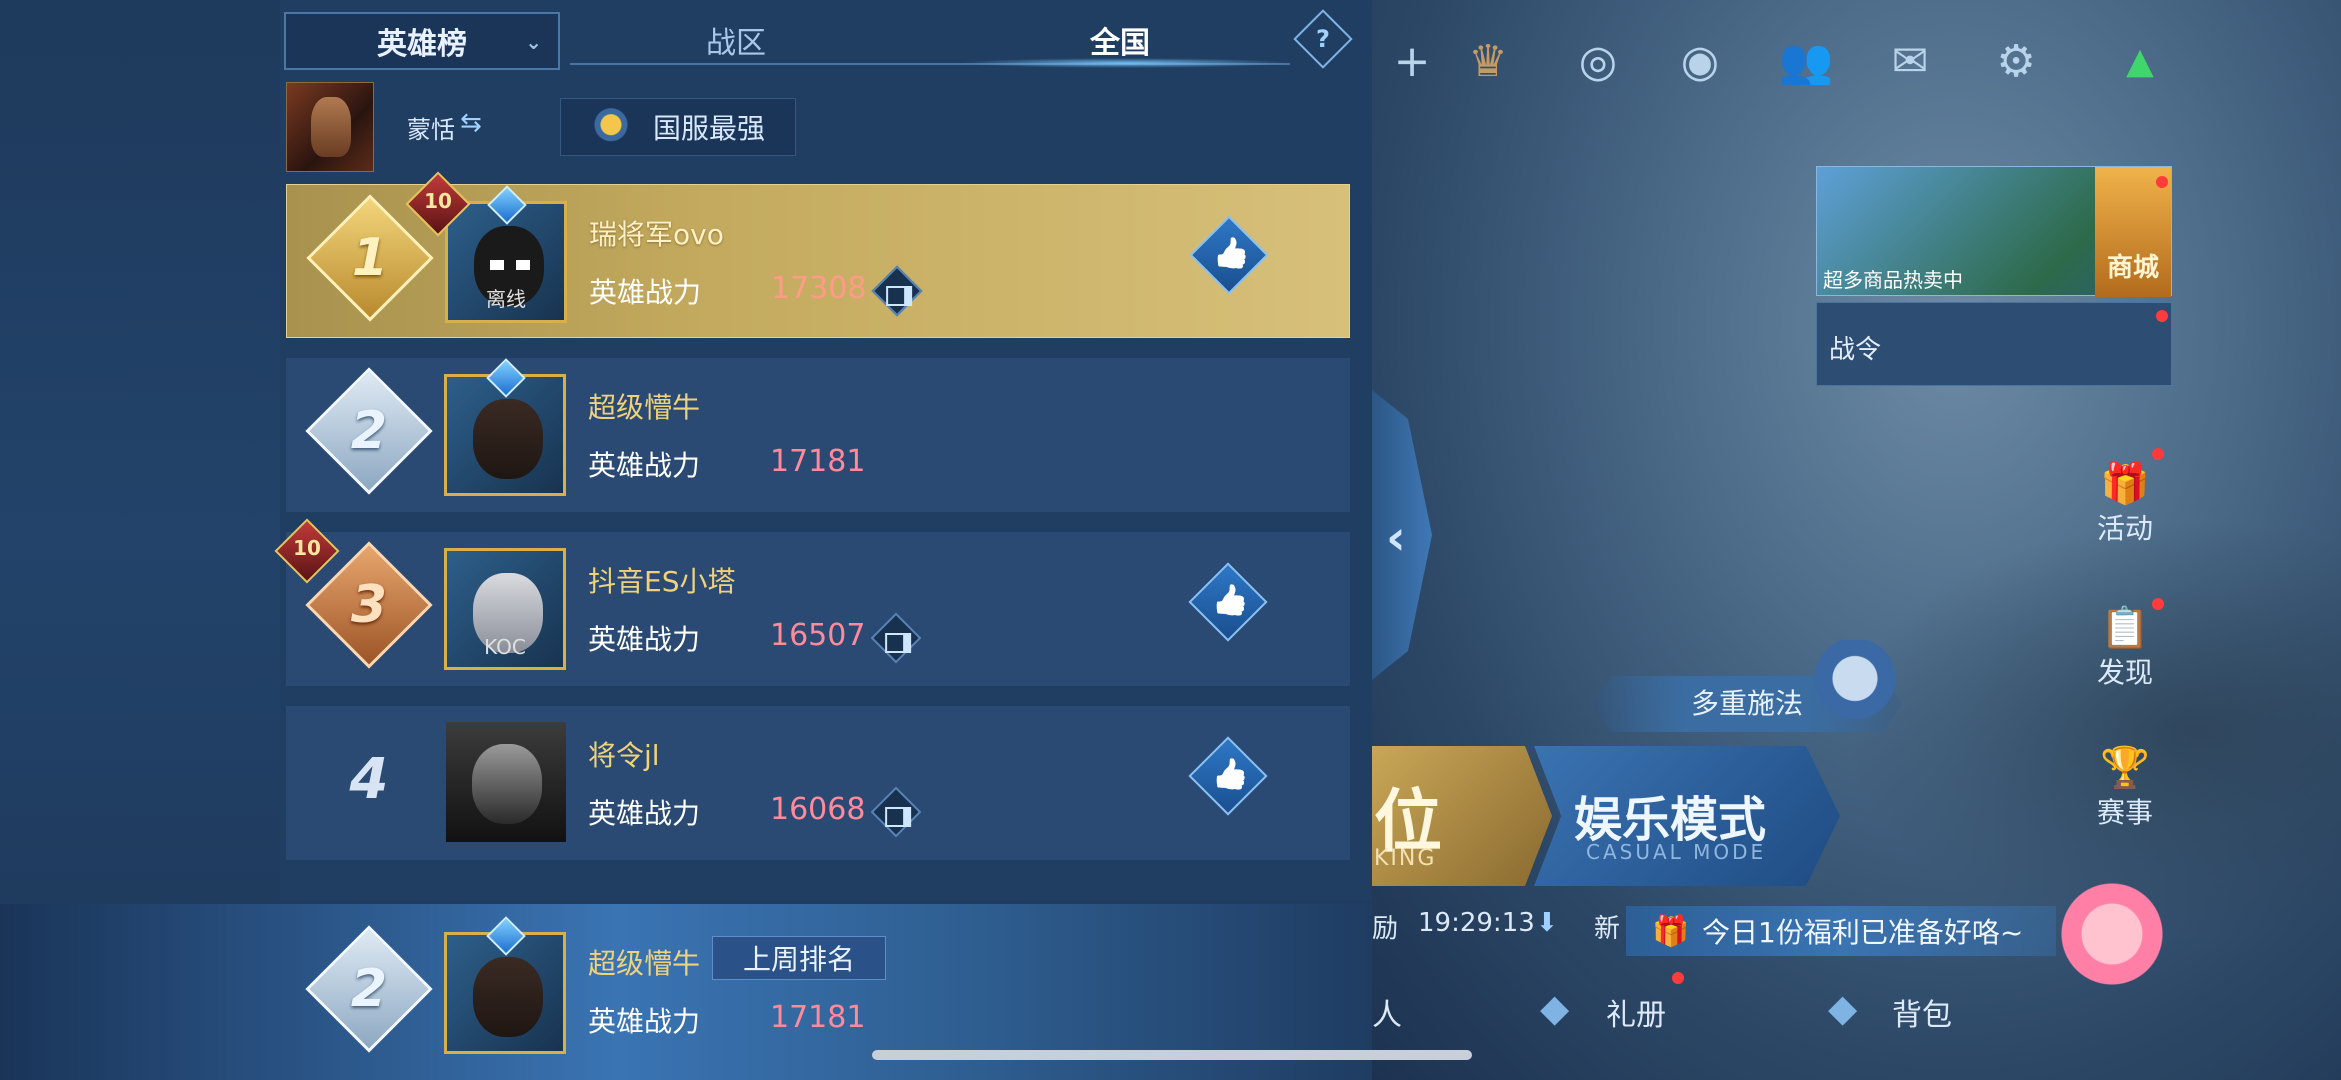 The width and height of the screenshot is (2341, 1080). I want to click on avatar: KOC, so click(505, 609).